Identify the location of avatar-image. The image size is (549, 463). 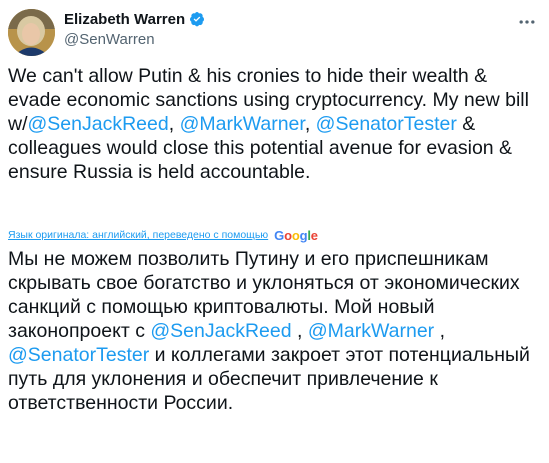
(31, 32).